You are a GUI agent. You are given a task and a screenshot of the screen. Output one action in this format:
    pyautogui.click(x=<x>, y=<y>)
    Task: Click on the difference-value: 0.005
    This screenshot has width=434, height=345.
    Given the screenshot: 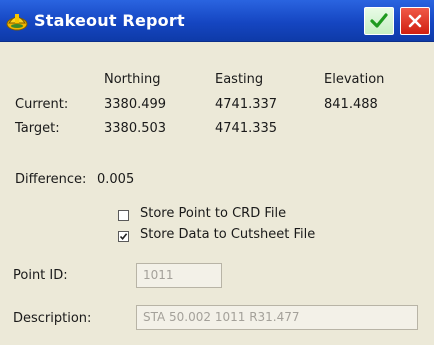 What is the action you would take?
    pyautogui.click(x=116, y=179)
    